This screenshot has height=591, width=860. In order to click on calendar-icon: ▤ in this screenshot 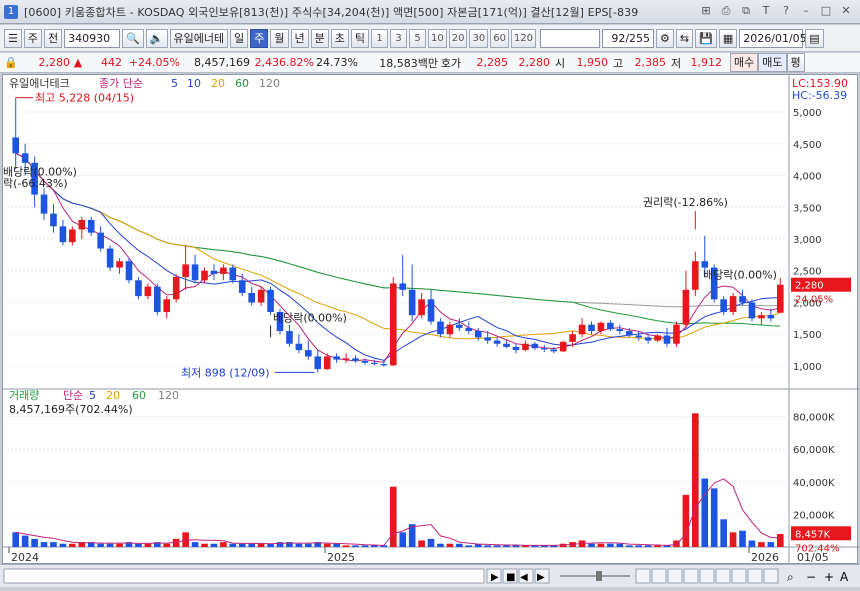, I will do `click(814, 38)`.